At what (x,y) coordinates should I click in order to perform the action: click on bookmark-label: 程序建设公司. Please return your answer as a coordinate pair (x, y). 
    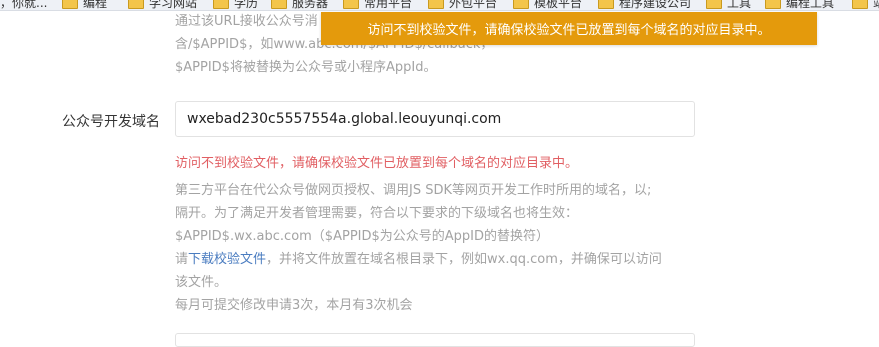
    Looking at the image, I should click on (655, 5).